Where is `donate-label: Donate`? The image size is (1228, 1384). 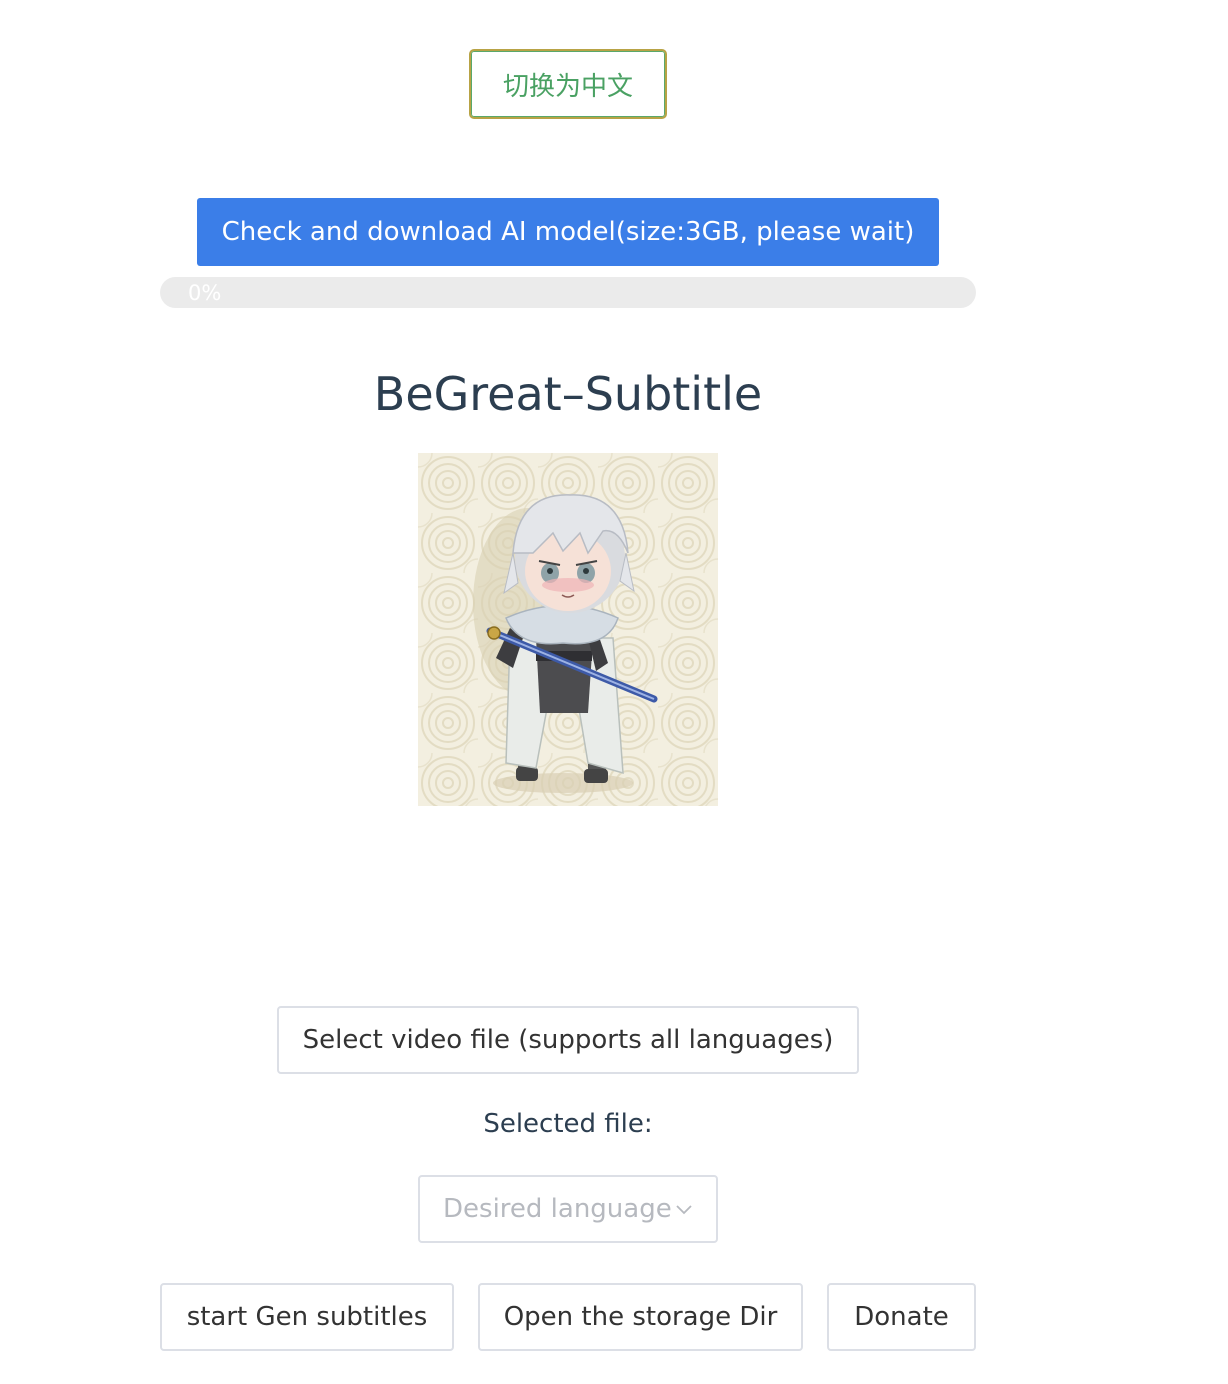
donate-label: Donate is located at coordinates (901, 1317).